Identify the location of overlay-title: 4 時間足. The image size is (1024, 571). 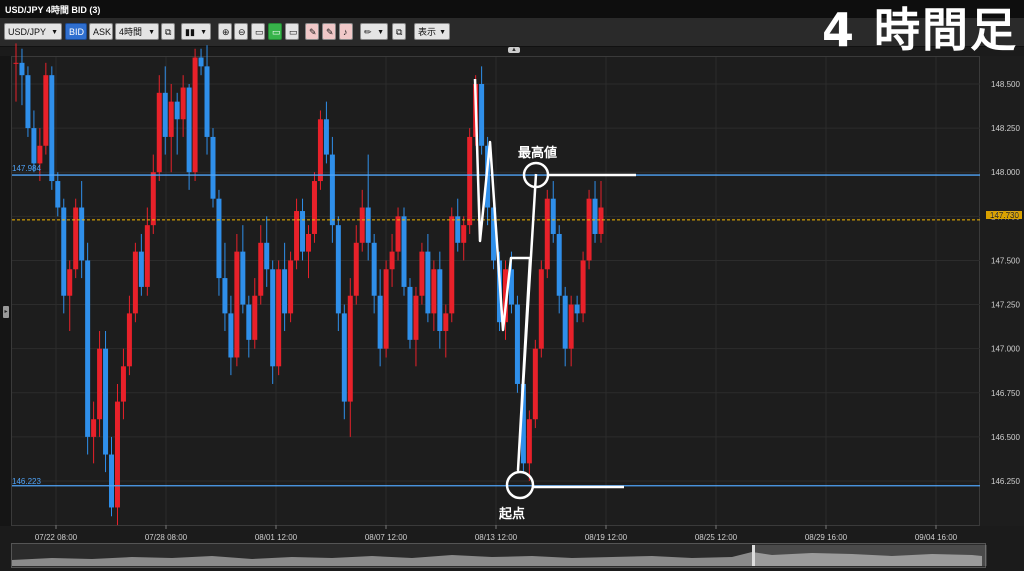
(919, 30).